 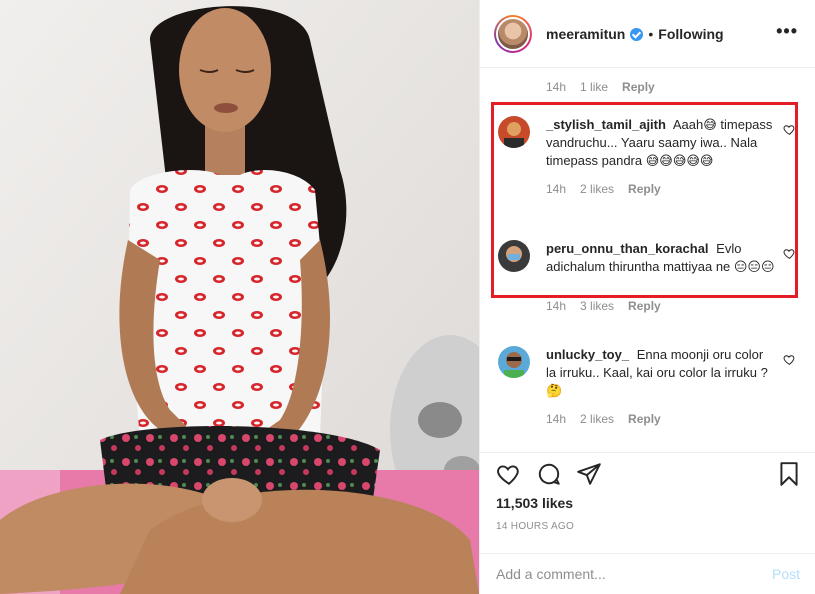 What do you see at coordinates (647, 523) in the screenshot?
I see `post-actions: 11,503 likes 14 HOURS AGO Post` at bounding box center [647, 523].